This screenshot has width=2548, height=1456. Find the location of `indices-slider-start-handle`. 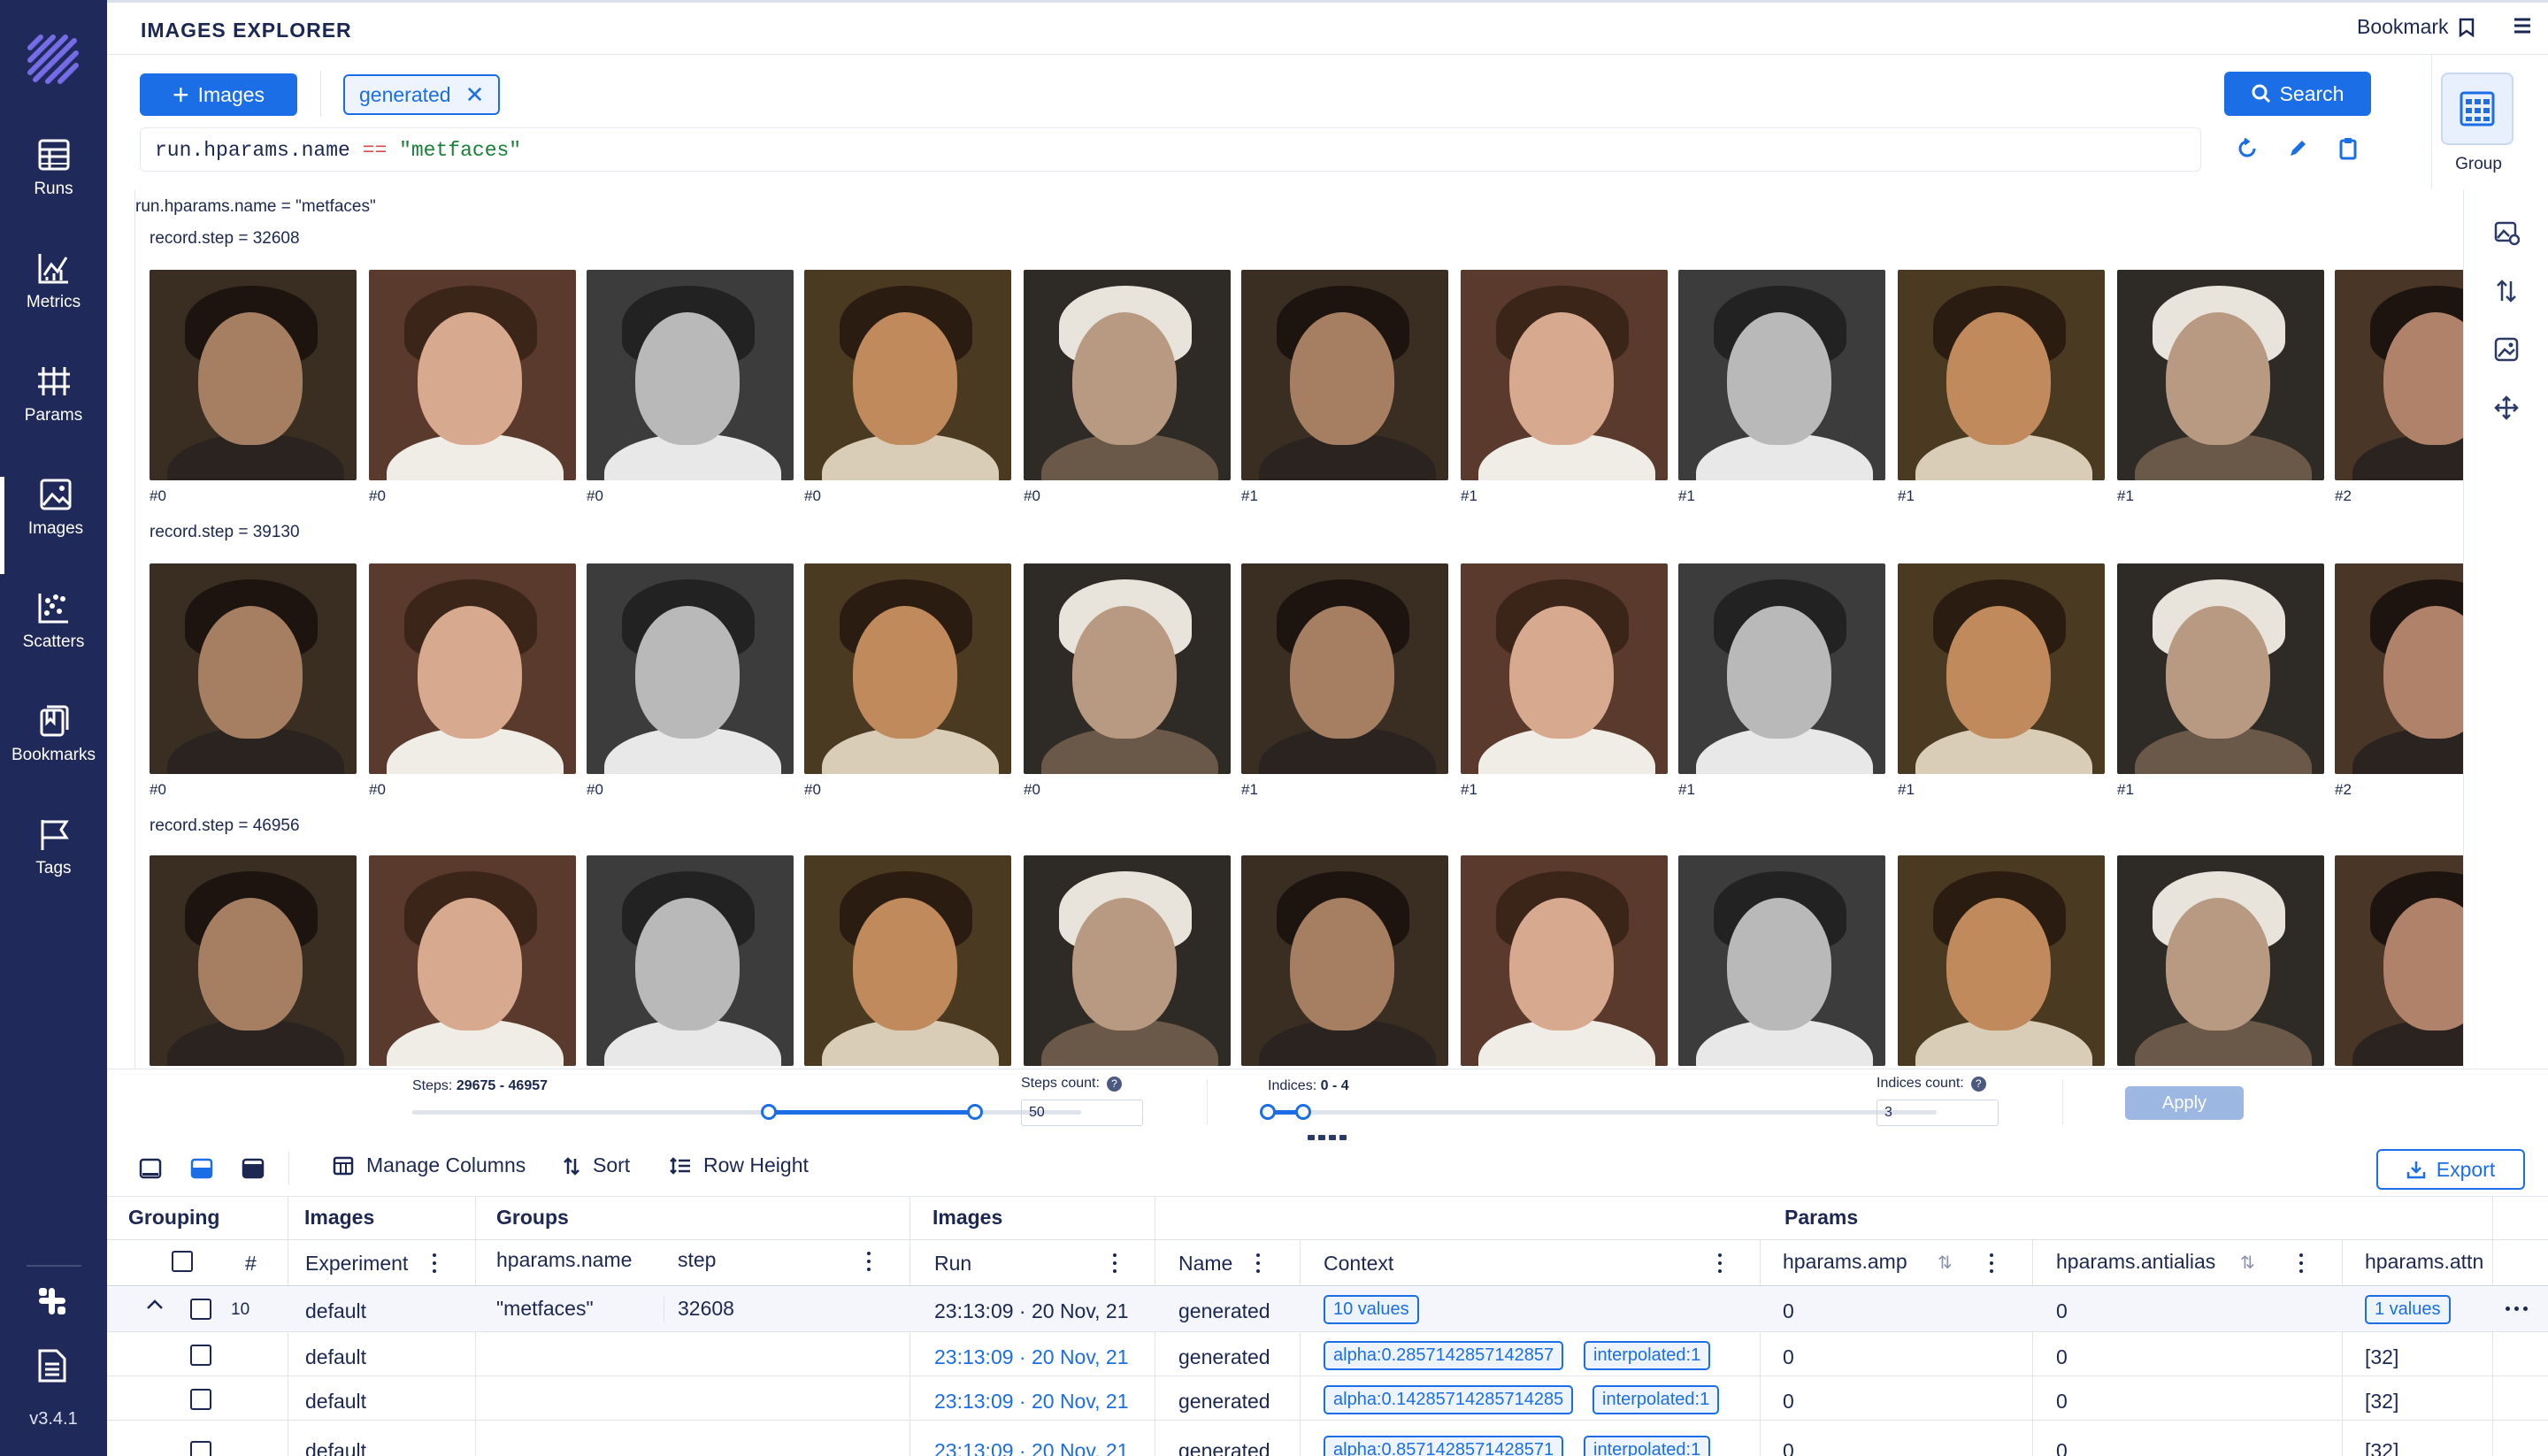

indices-slider-start-handle is located at coordinates (1268, 1112).